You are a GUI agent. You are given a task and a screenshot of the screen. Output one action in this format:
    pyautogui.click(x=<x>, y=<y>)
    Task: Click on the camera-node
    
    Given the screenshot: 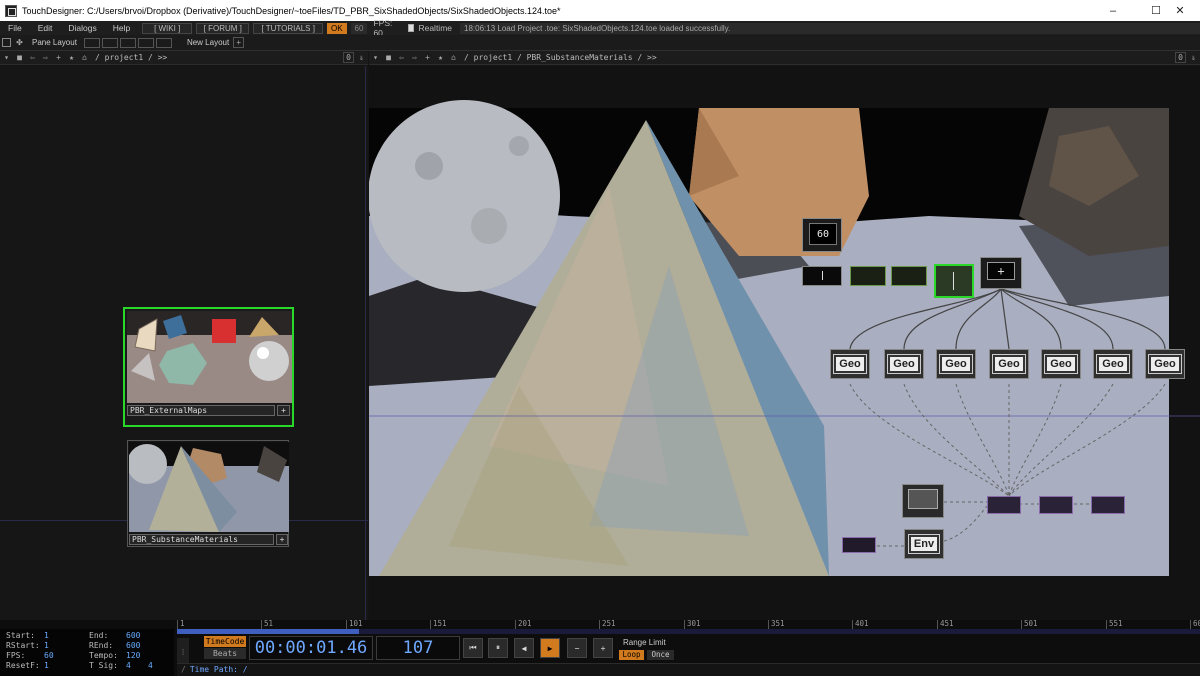 What is the action you would take?
    pyautogui.click(x=923, y=501)
    